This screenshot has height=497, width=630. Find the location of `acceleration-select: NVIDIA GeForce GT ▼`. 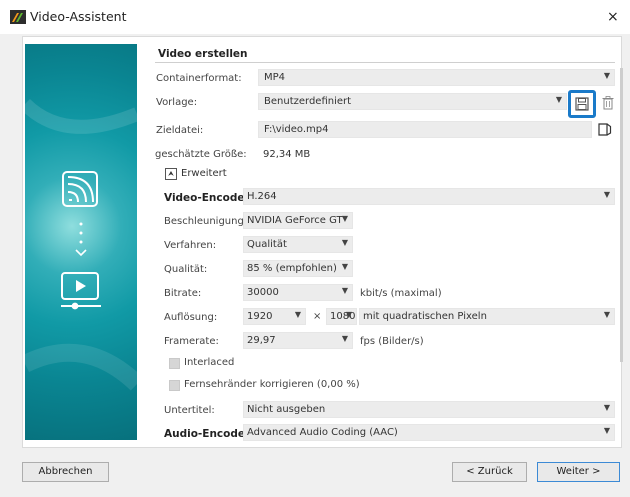

acceleration-select: NVIDIA GeForce GT ▼ is located at coordinates (298, 220).